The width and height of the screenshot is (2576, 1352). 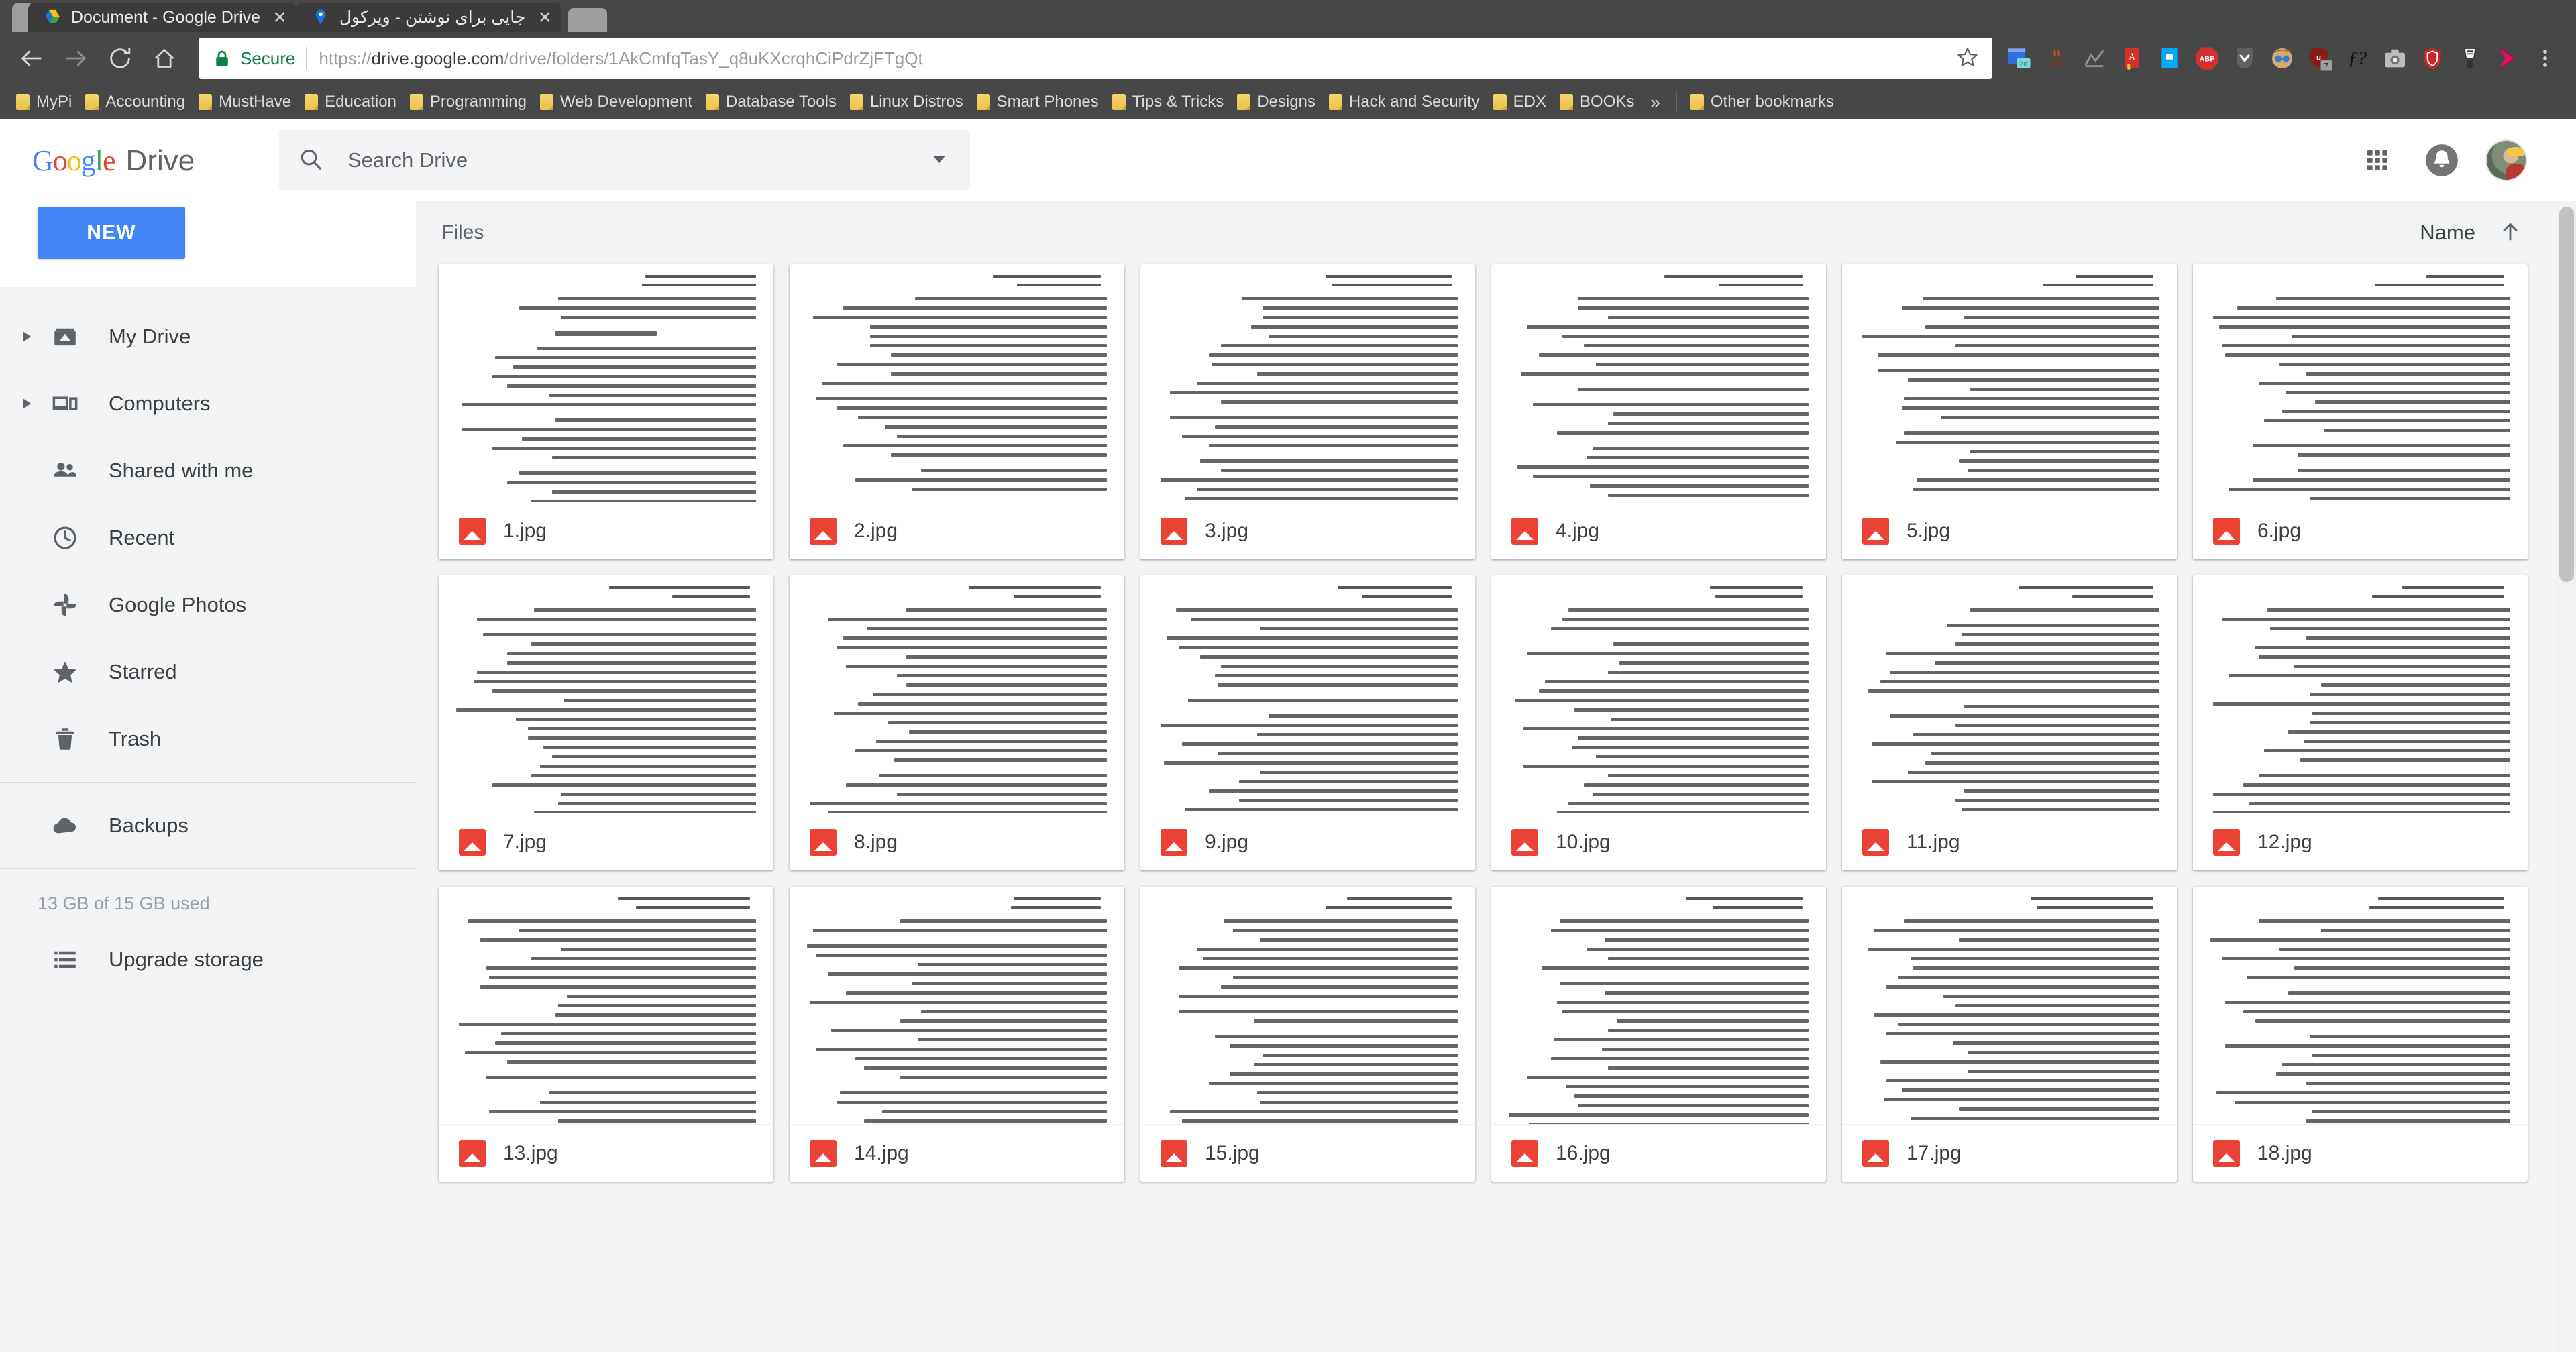 I want to click on bookmark-designs: Designs, so click(x=1276, y=102).